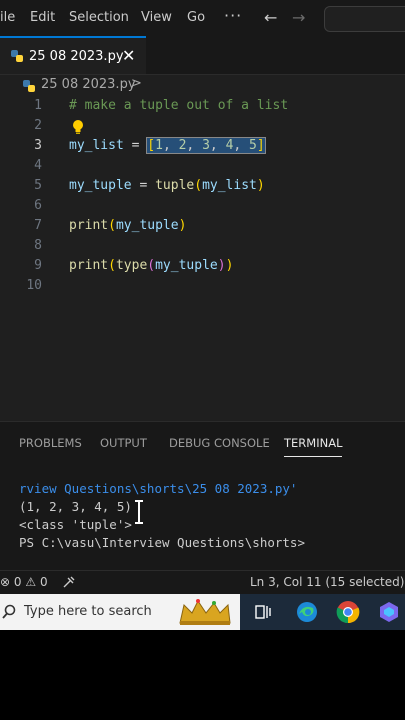 The width and height of the screenshot is (405, 720). What do you see at coordinates (76, 56) in the screenshot?
I see `tab-label: 25 08 2023.py` at bounding box center [76, 56].